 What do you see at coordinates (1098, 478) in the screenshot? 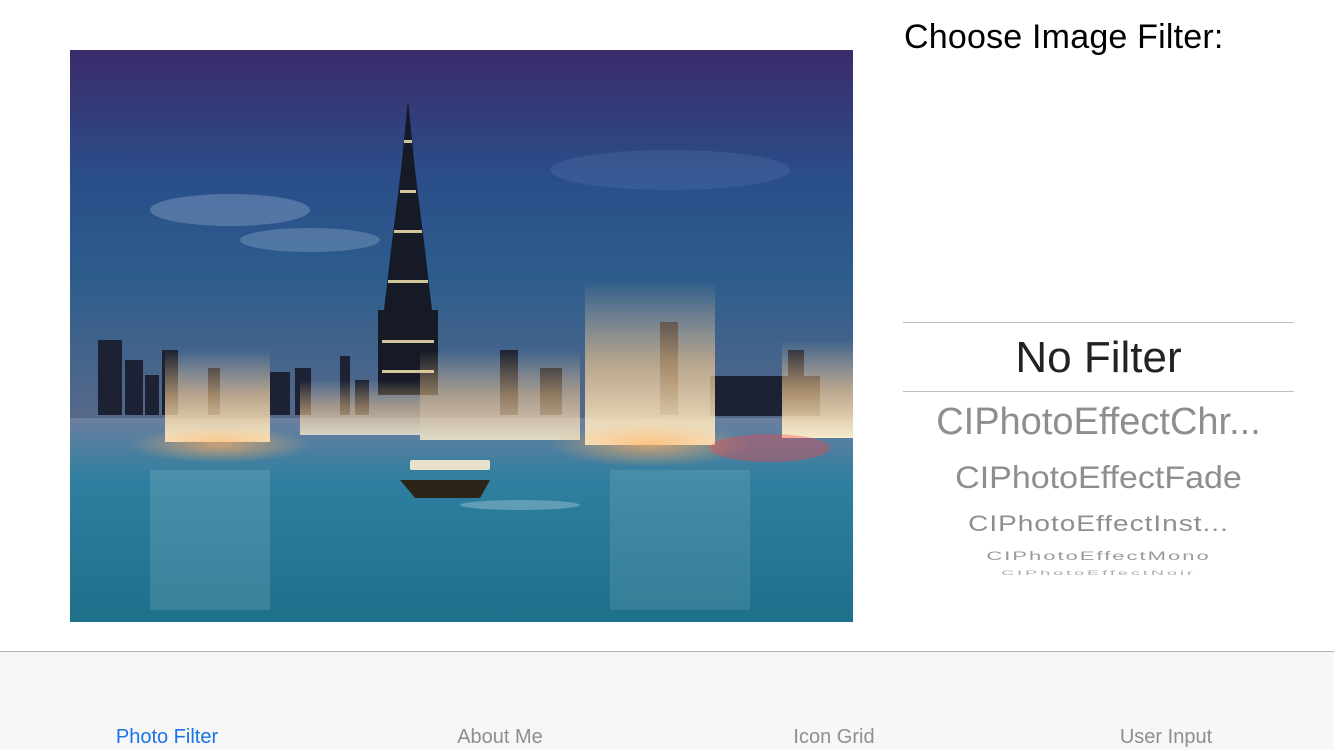
I see `picker-option: CIPhotoEffectFade` at bounding box center [1098, 478].